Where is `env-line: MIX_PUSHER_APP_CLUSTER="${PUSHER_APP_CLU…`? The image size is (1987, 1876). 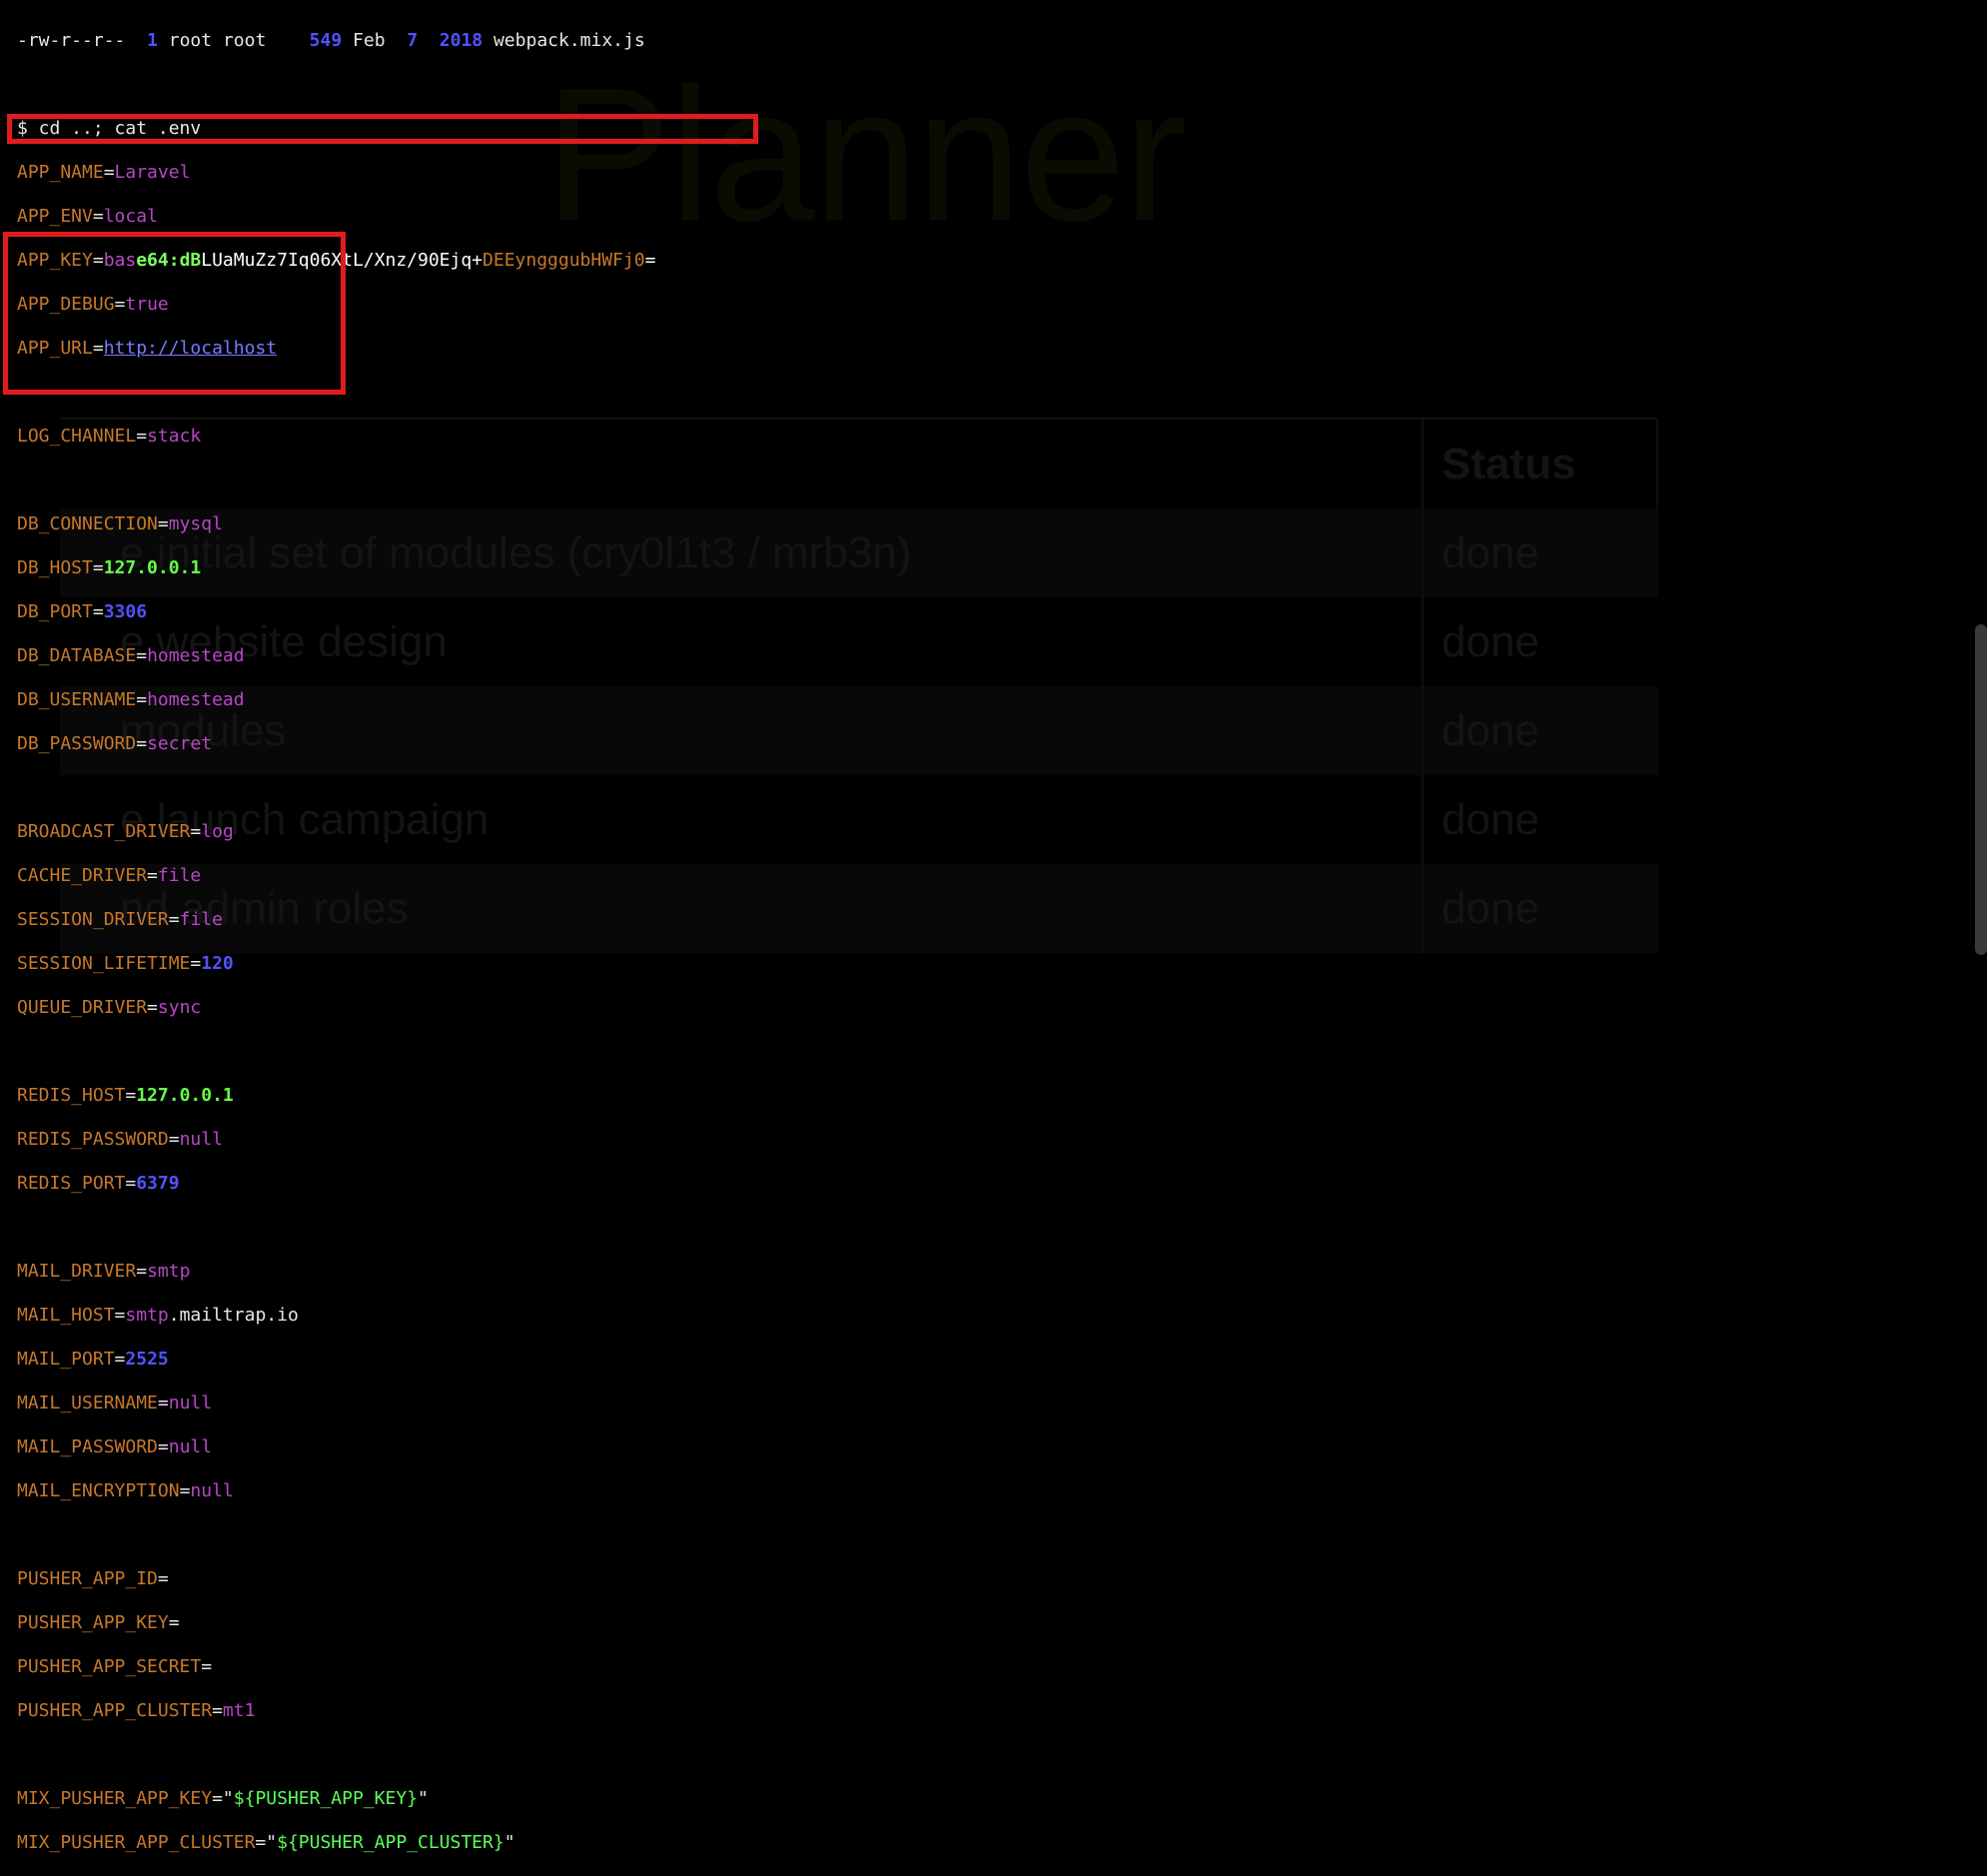
env-line: MIX_PUSHER_APP_CLUSTER="${PUSHER_APP_CLU… is located at coordinates (266, 1842).